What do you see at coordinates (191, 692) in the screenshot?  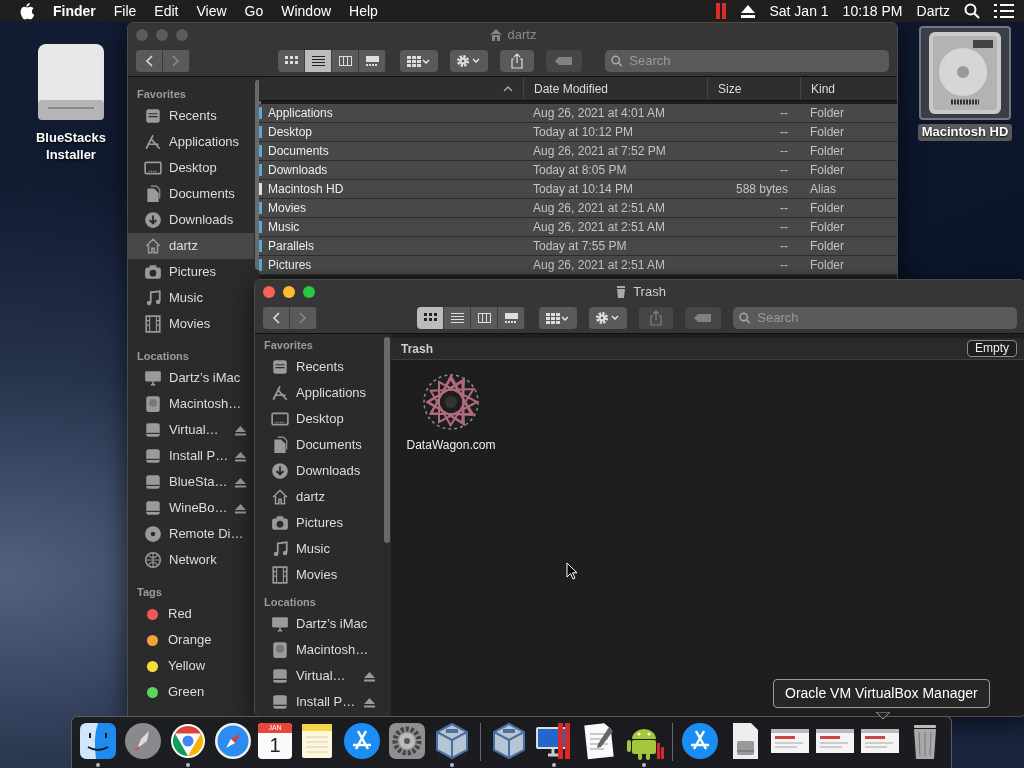 I see `sidebar-item: Green` at bounding box center [191, 692].